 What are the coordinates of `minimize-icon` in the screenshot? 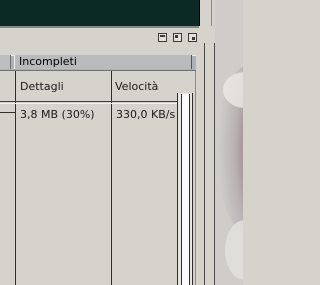 It's located at (162, 37).